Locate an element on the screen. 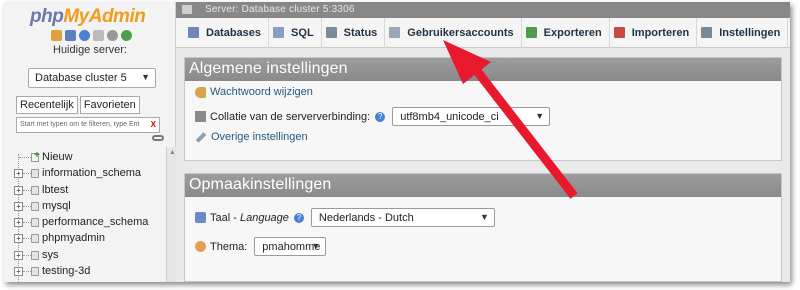 The width and height of the screenshot is (800, 290). link-with-main-icon is located at coordinates (158, 138).